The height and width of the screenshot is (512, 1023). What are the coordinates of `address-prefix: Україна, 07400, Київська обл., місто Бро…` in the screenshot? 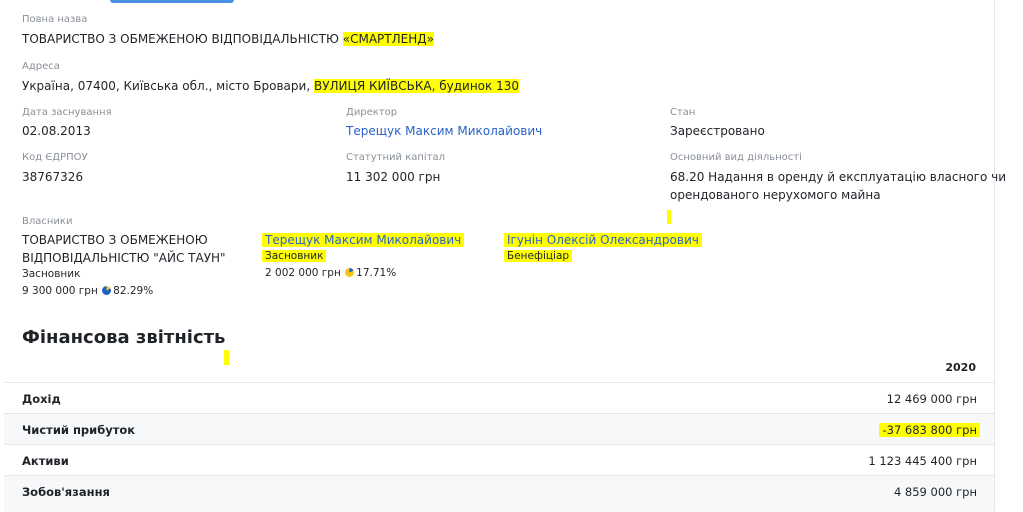 It's located at (168, 86).